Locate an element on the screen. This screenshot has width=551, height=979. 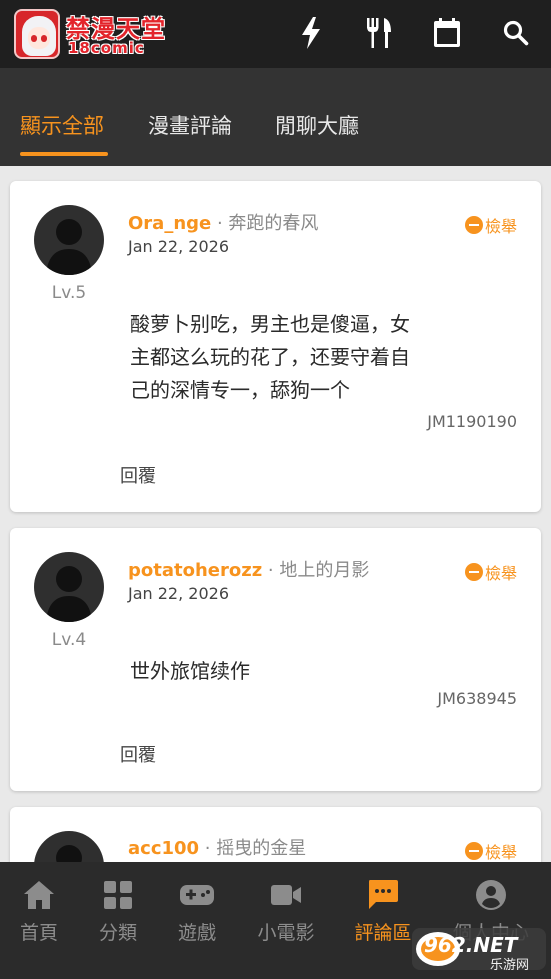
comment-tabs: 顯示全部 漫畫評論 閒聊大廳 is located at coordinates (275, 117).